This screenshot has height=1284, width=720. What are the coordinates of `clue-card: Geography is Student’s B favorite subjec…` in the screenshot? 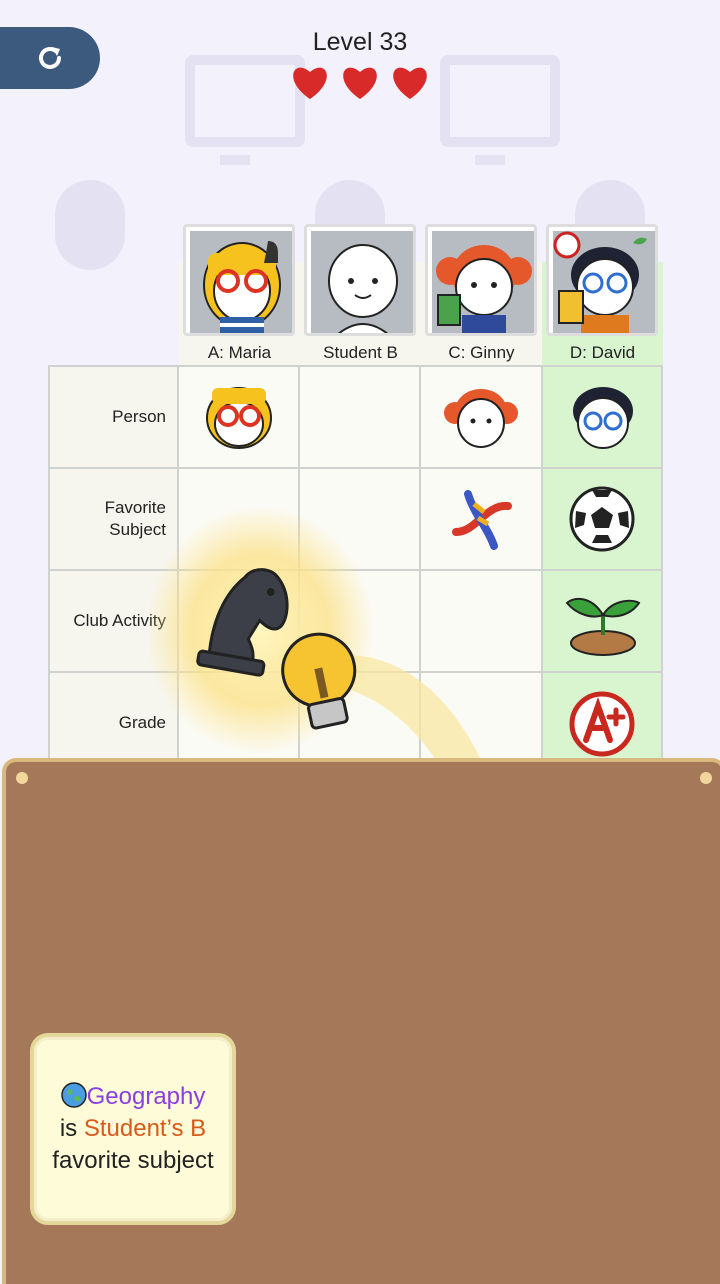 It's located at (133, 1129).